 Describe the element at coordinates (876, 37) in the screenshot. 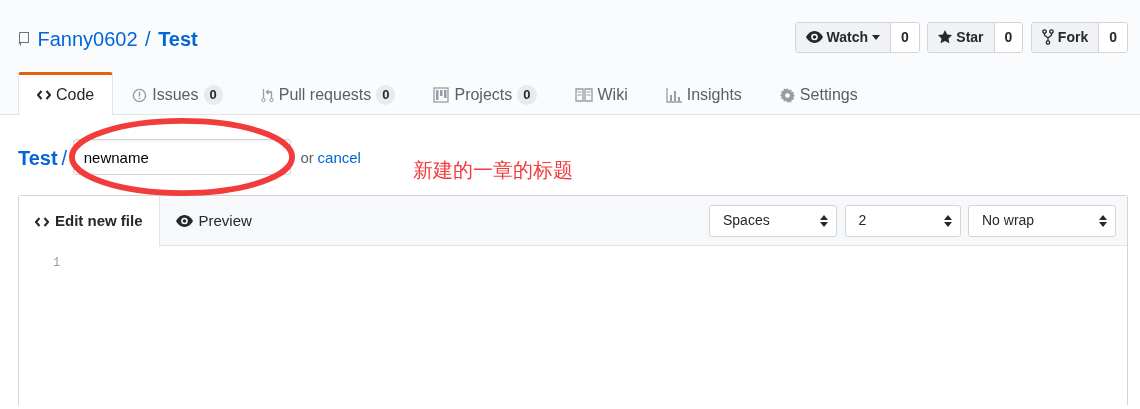

I see `caret-icon` at that location.